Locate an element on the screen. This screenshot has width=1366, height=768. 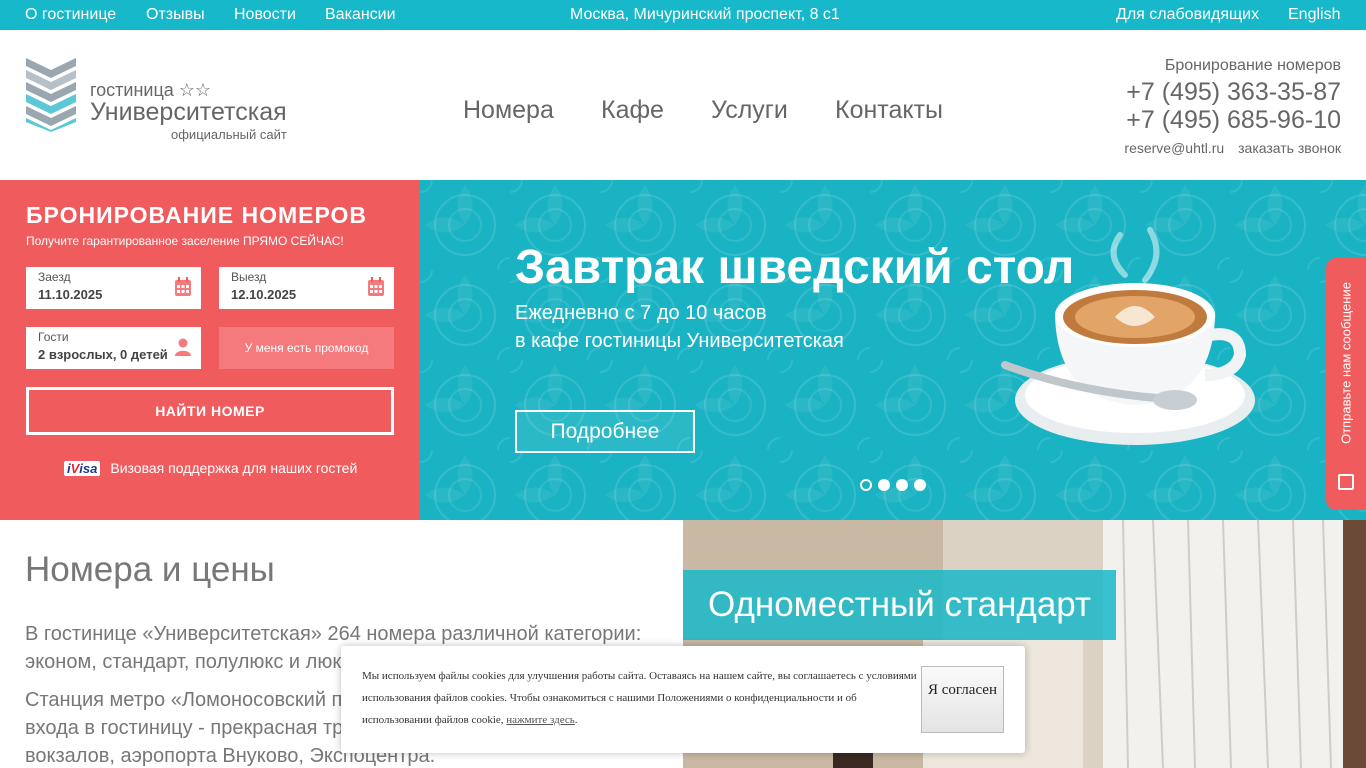
topbar-link-news: Новости is located at coordinates (265, 15).